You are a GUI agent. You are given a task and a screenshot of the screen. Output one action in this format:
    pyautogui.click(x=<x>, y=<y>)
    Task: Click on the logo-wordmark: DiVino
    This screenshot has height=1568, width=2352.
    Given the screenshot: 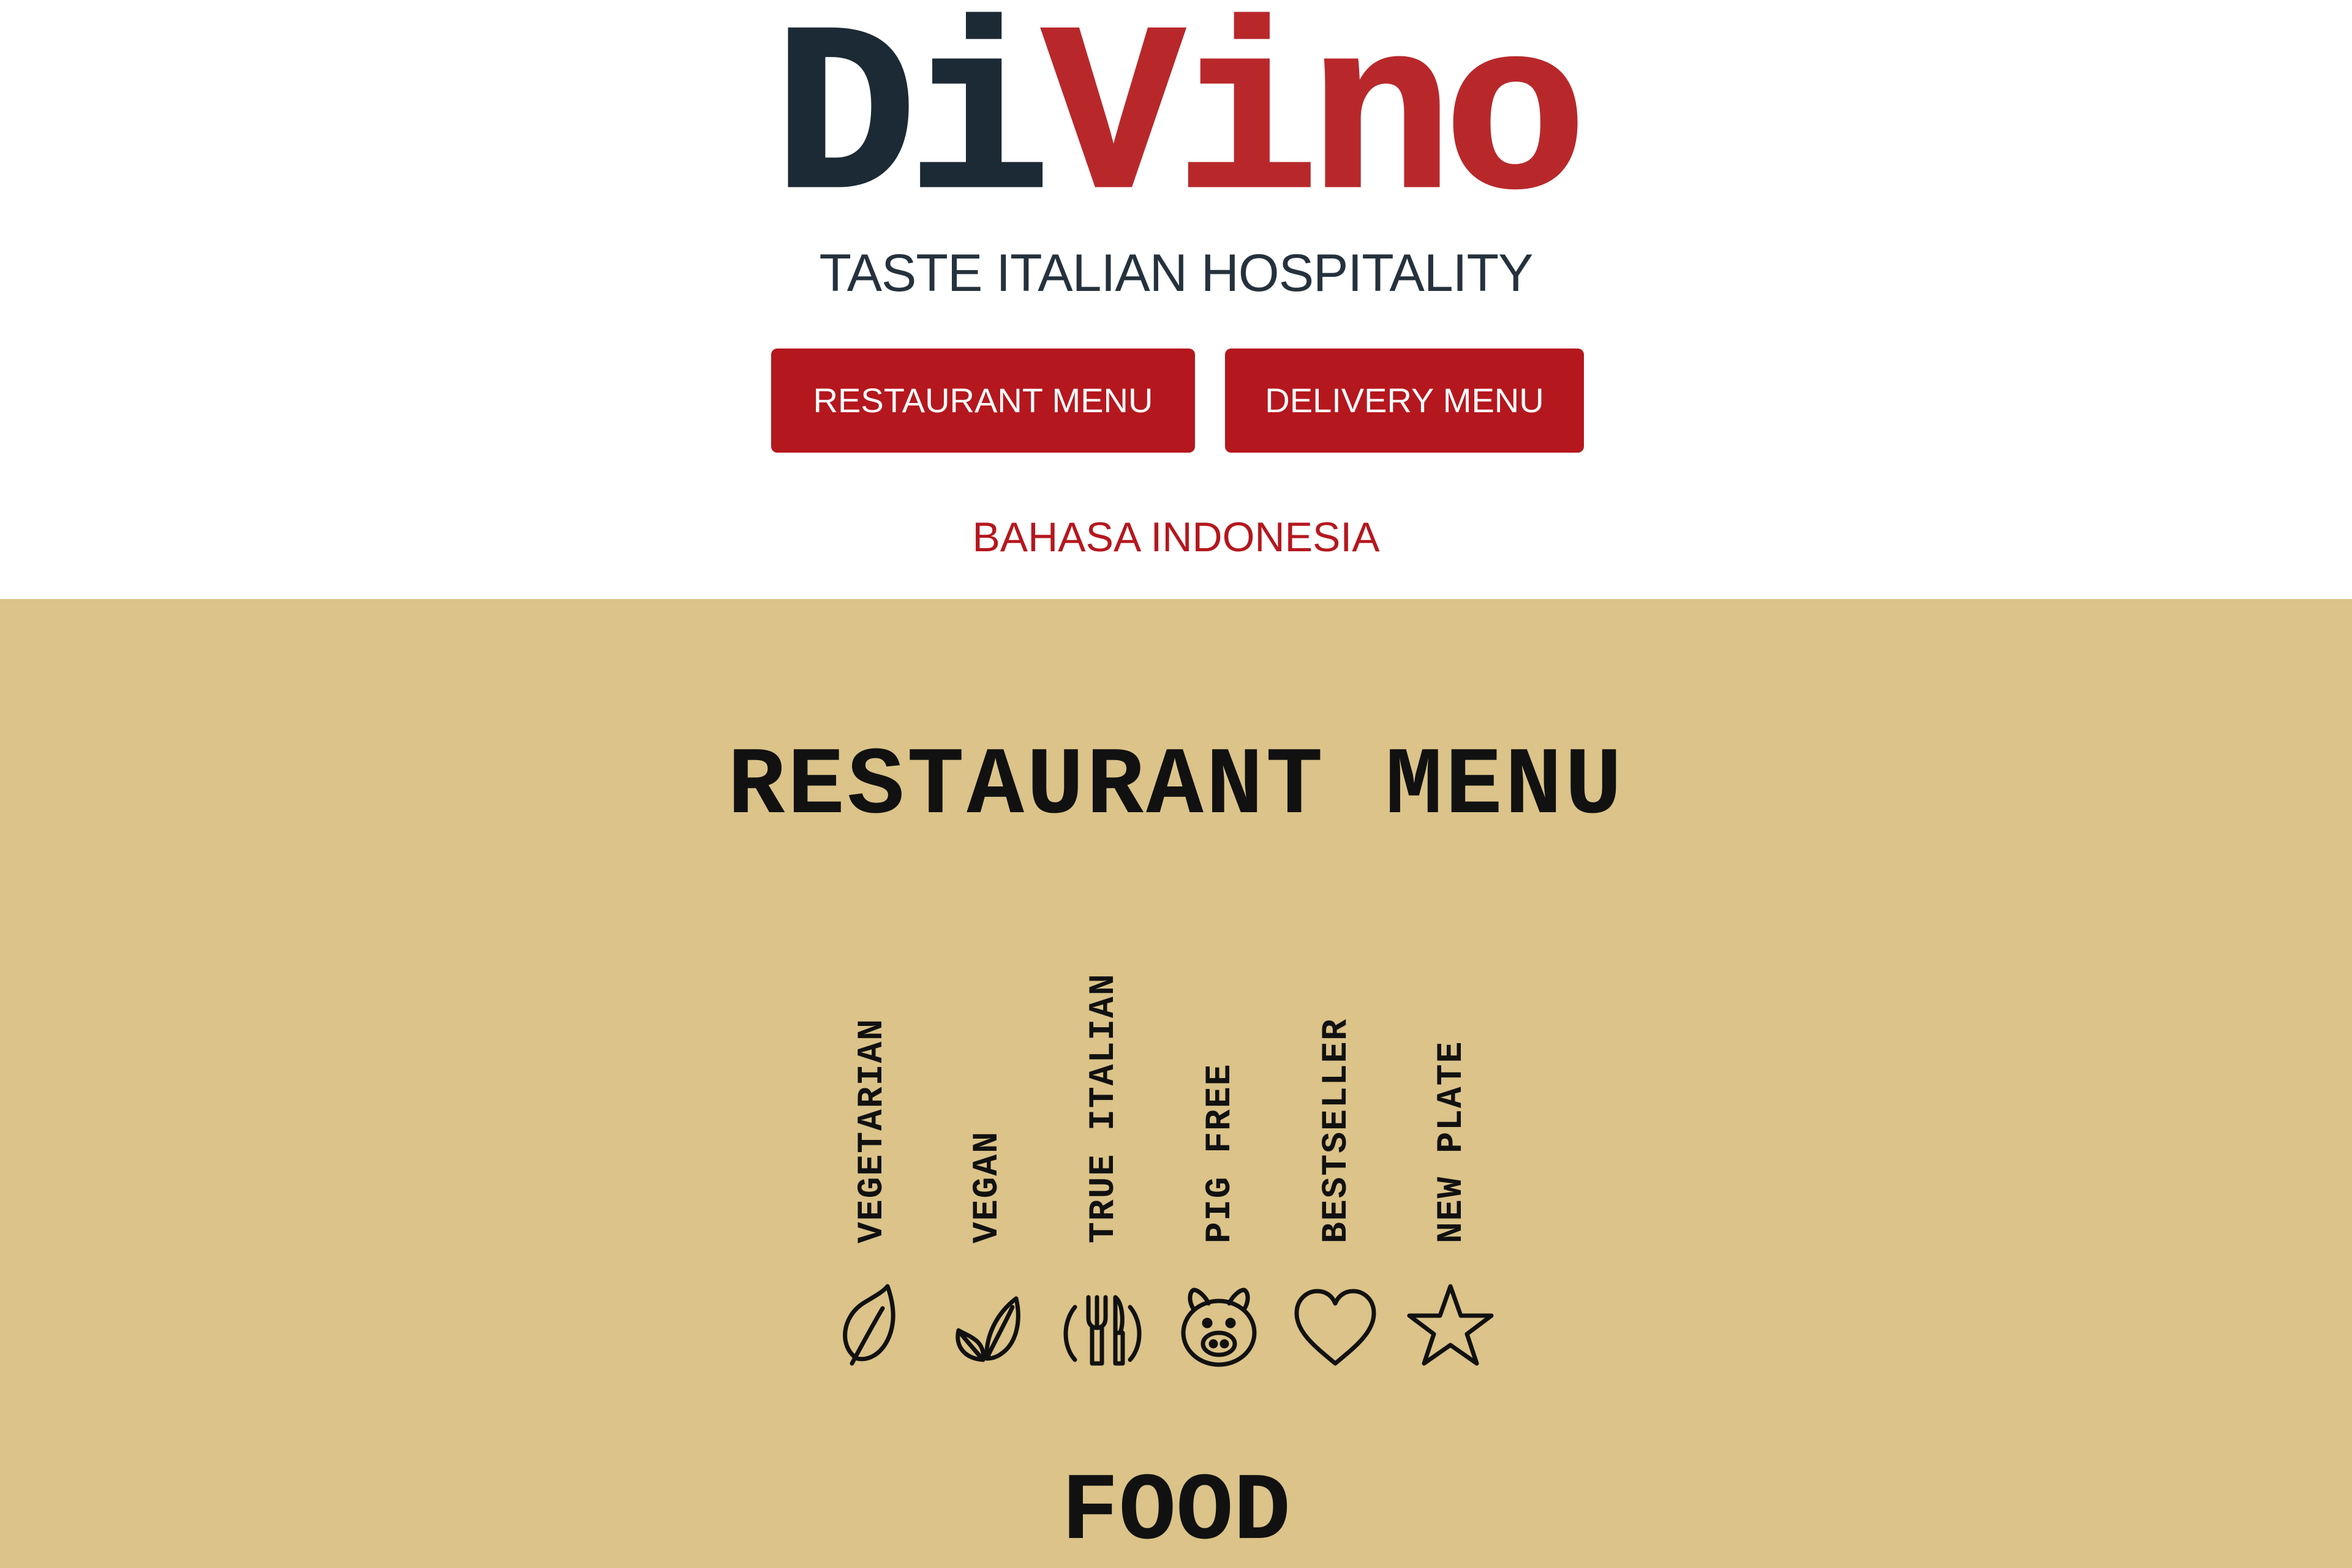 What is the action you would take?
    pyautogui.click(x=1176, y=123)
    